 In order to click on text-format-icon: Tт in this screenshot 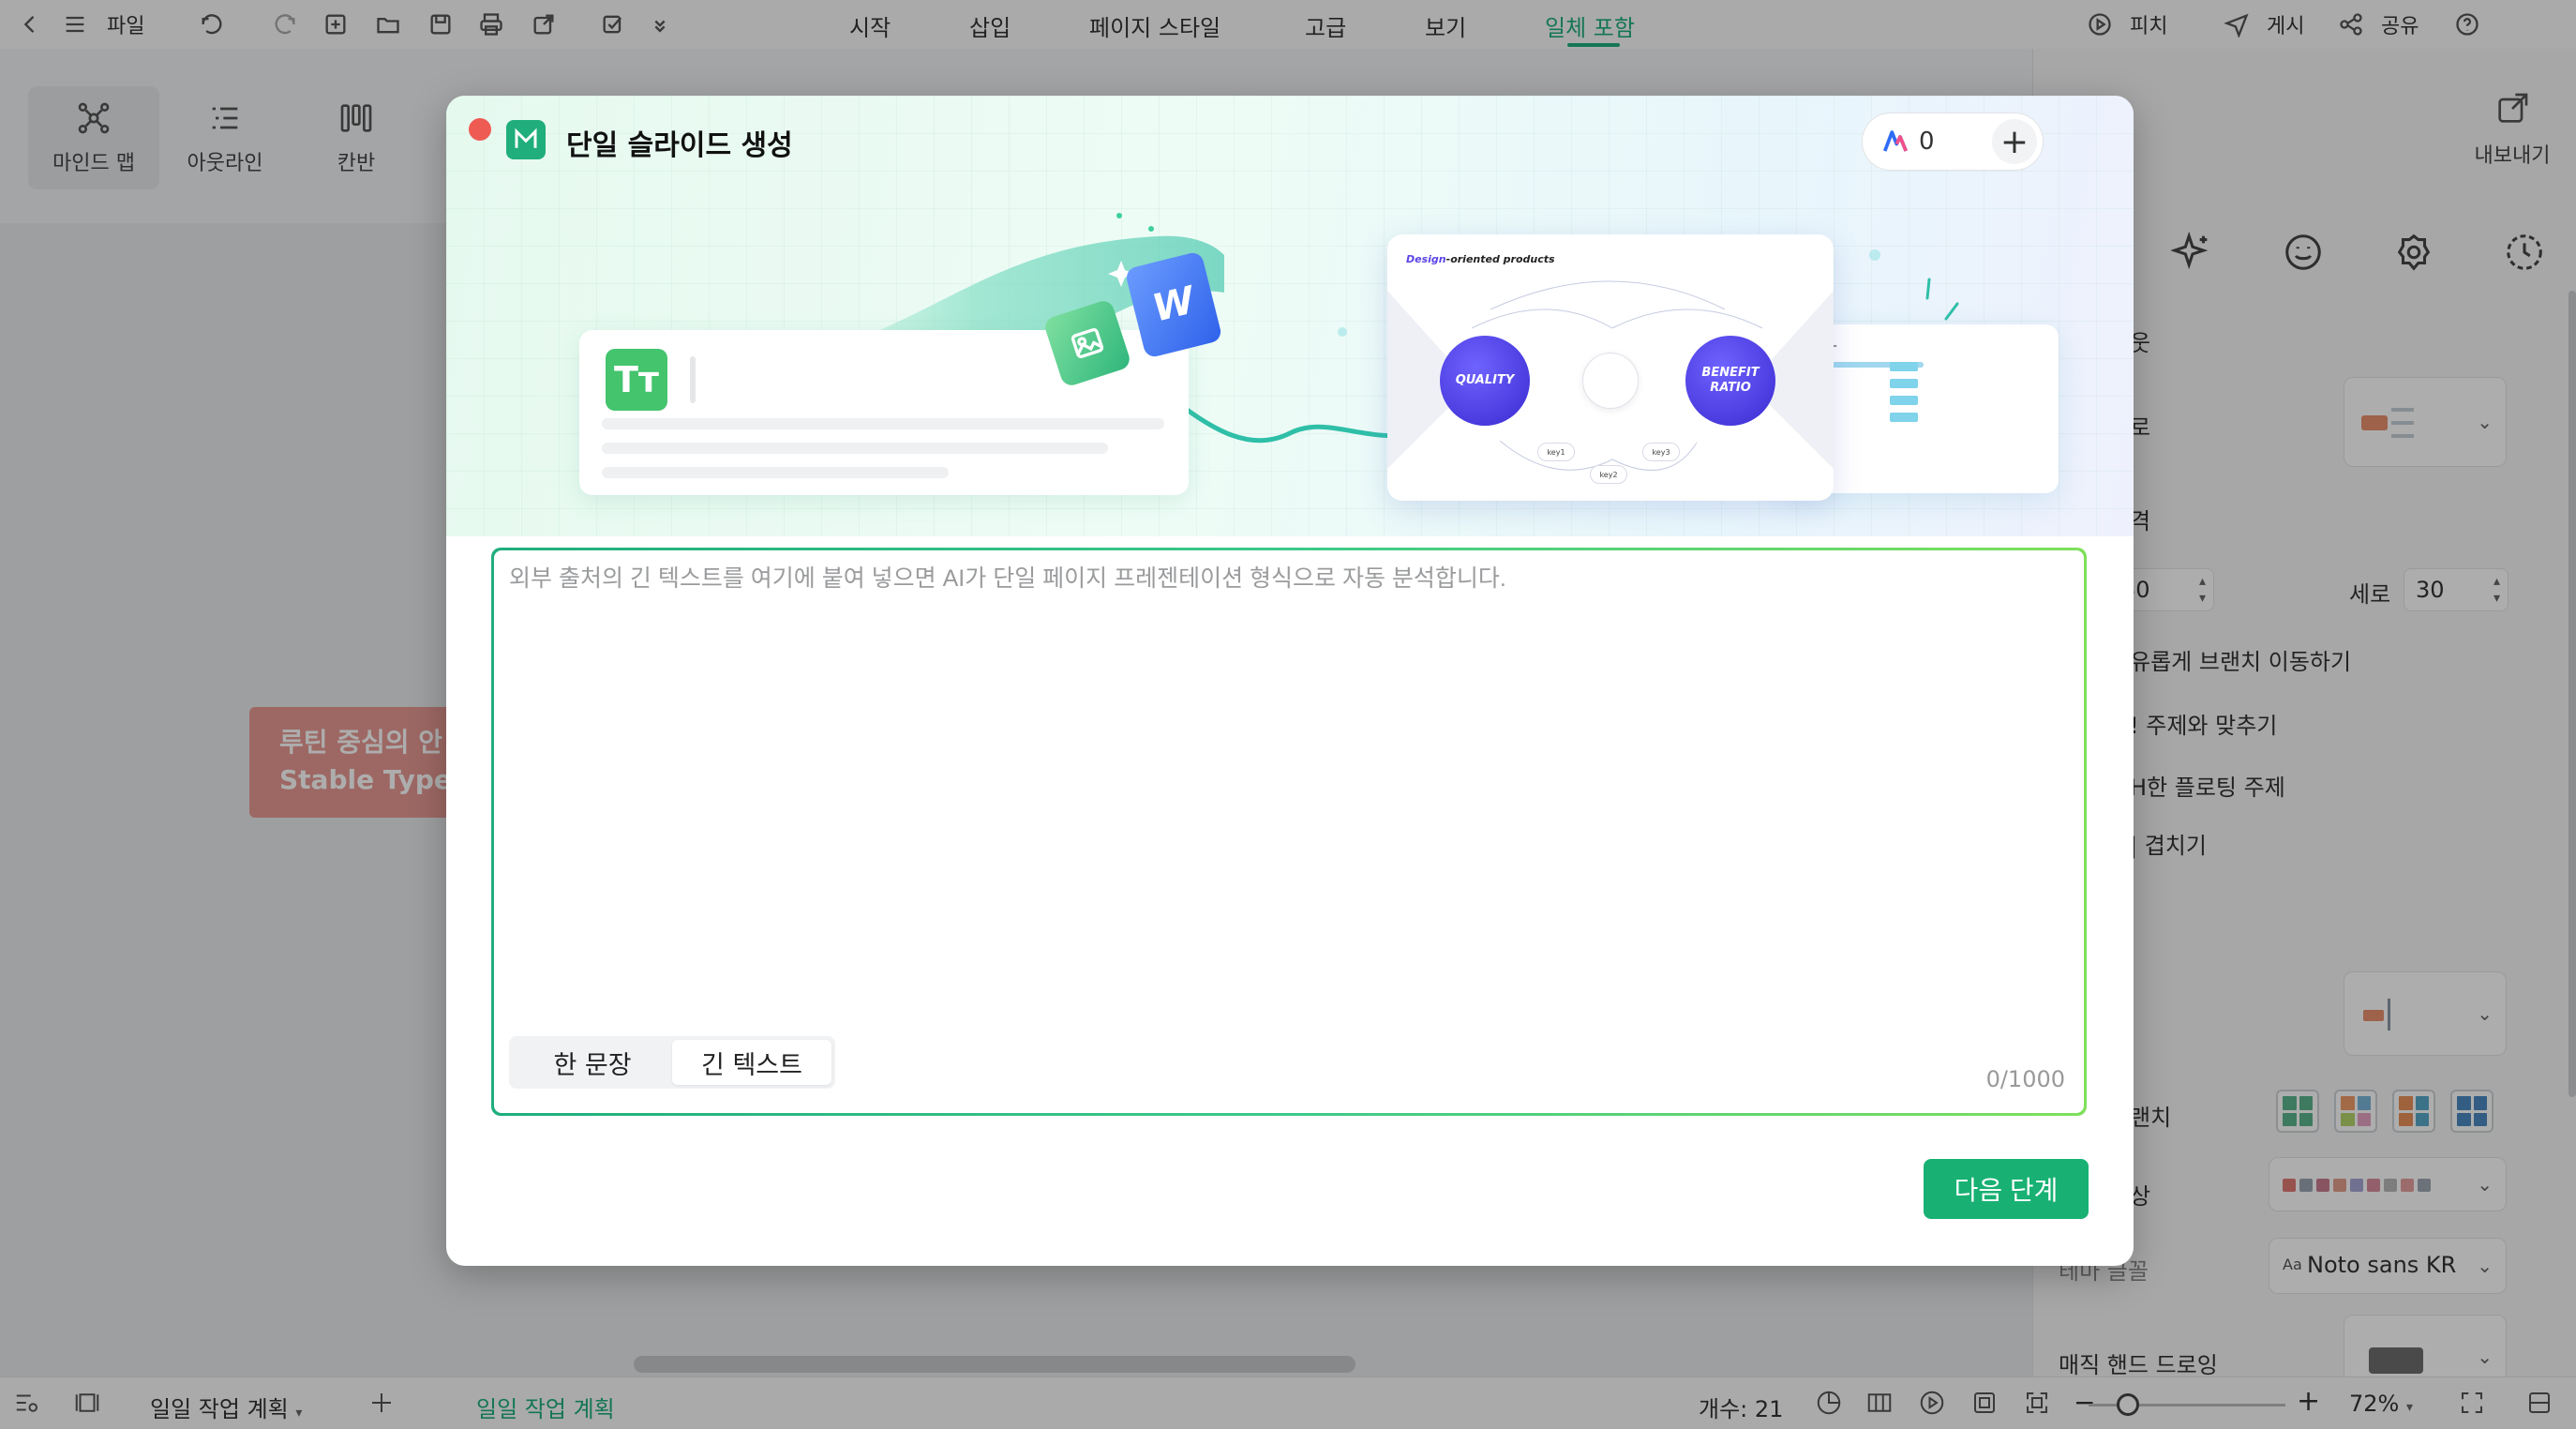, I will do `click(636, 380)`.